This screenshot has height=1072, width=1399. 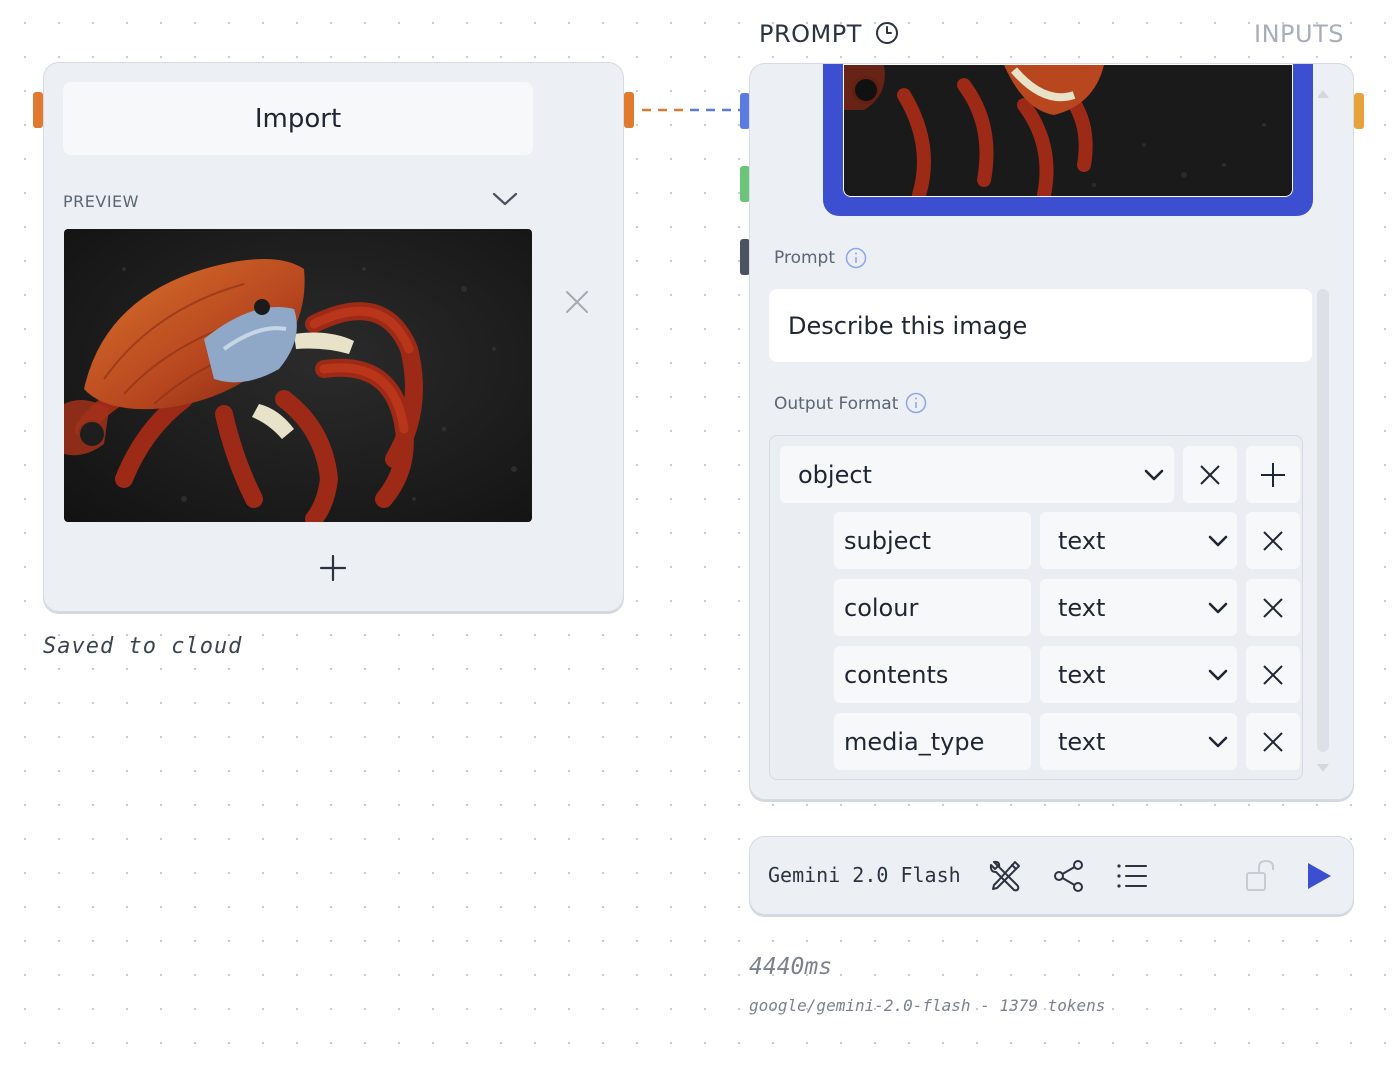 What do you see at coordinates (791, 967) in the screenshot?
I see `run-duration: 4440ms` at bounding box center [791, 967].